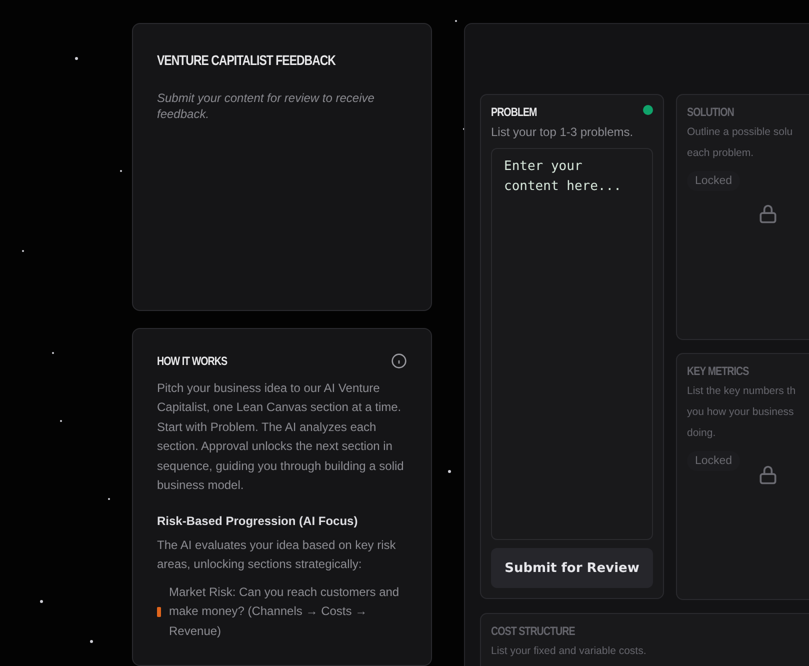  I want to click on section-title: KEY METRICS, so click(718, 371).